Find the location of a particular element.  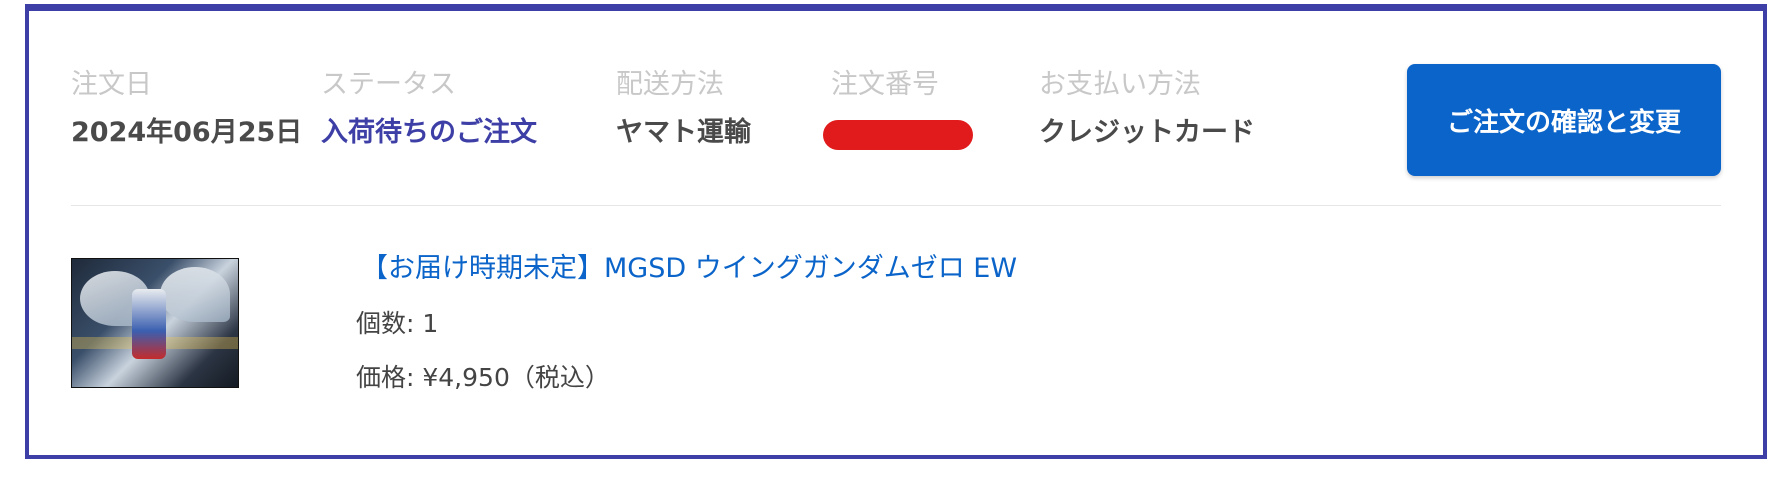

payment-method-value: クレジットカード is located at coordinates (1147, 132).